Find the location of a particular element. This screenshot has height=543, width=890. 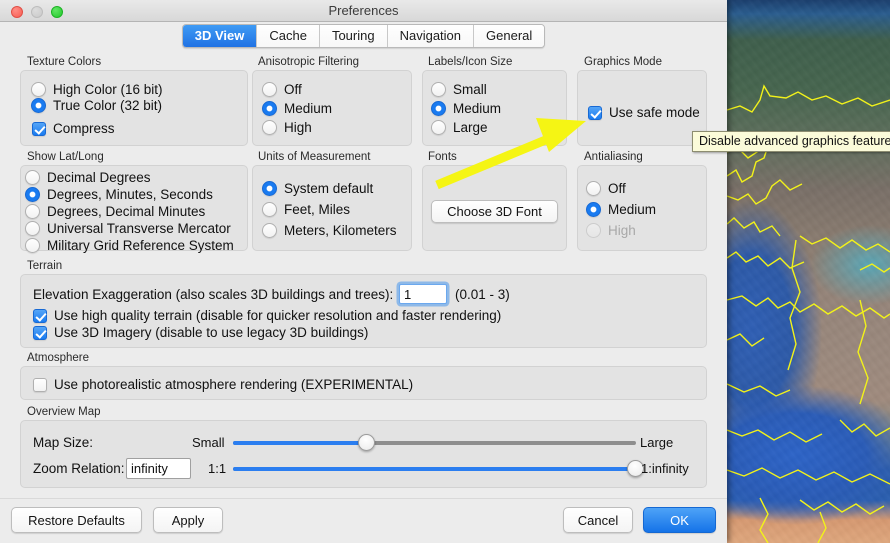

atmosphere-label: Atmosphere is located at coordinates (58, 358).